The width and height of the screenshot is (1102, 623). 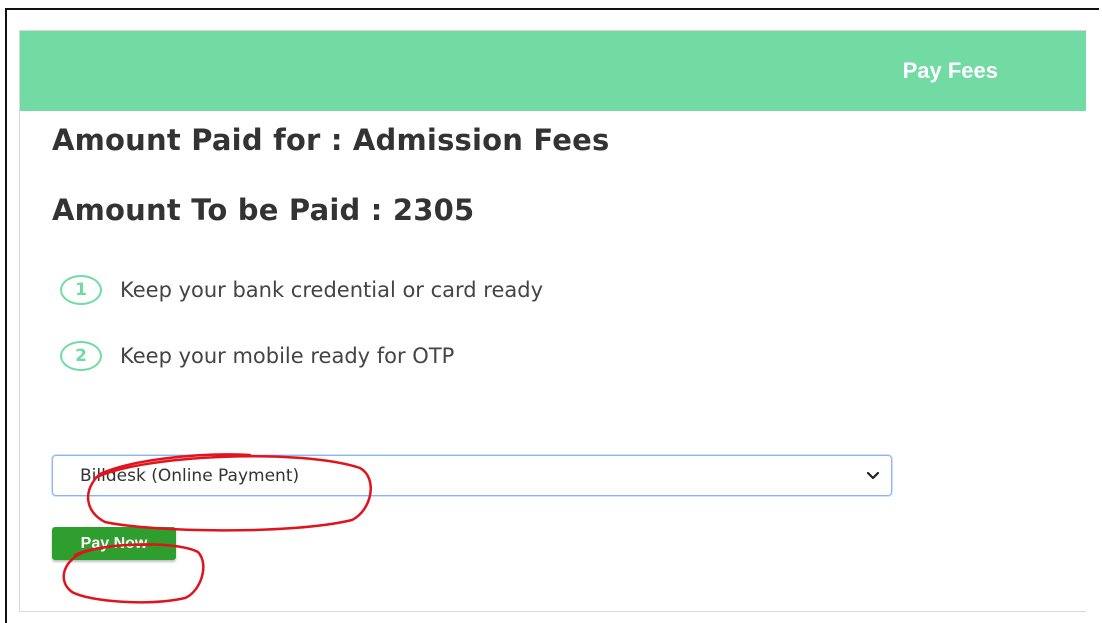 What do you see at coordinates (114, 543) in the screenshot?
I see `pay-now-button: Pay Now` at bounding box center [114, 543].